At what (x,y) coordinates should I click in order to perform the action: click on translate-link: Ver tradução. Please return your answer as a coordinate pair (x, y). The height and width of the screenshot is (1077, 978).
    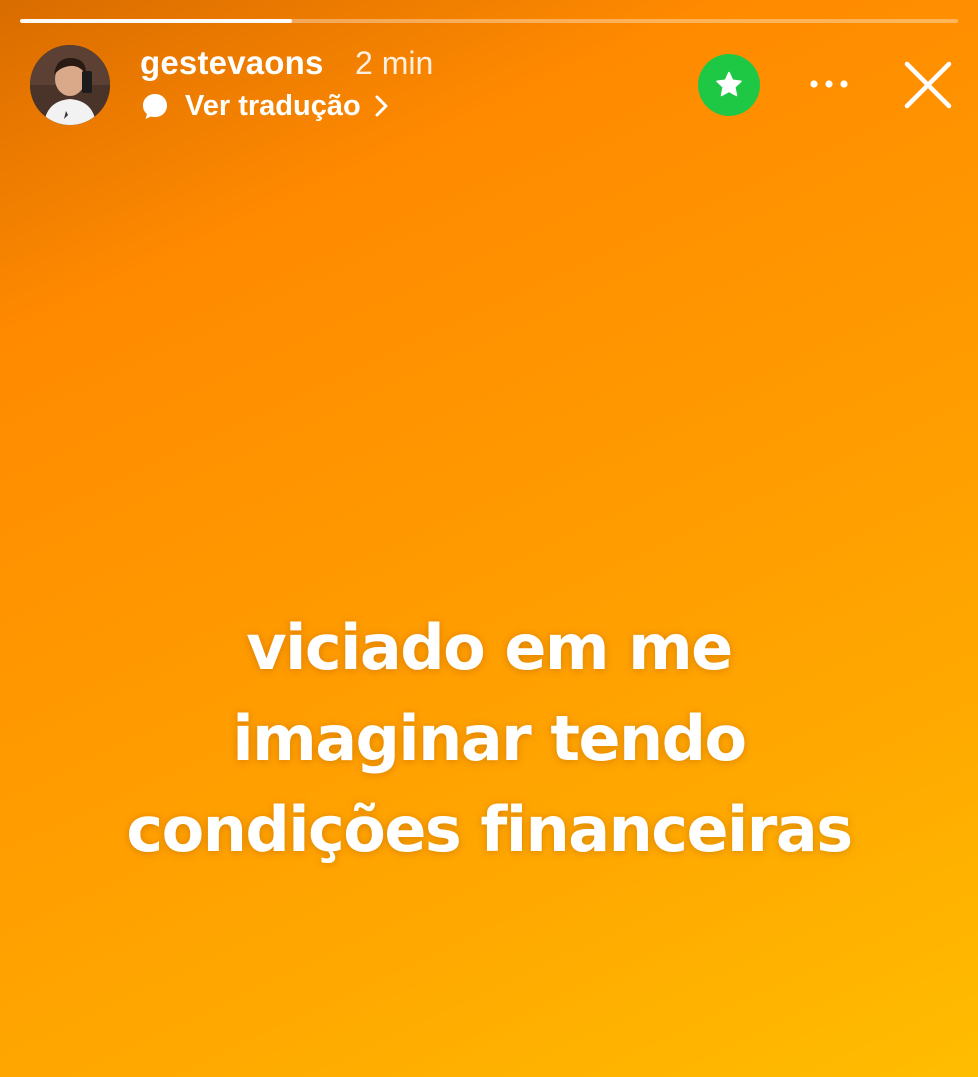
    Looking at the image, I should click on (265, 106).